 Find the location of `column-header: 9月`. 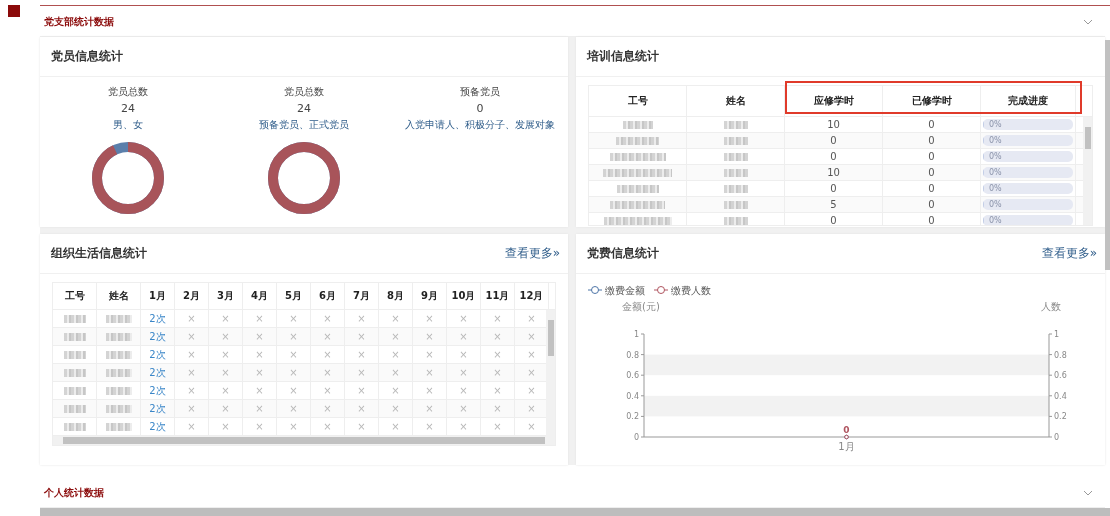

column-header: 9月 is located at coordinates (430, 296).